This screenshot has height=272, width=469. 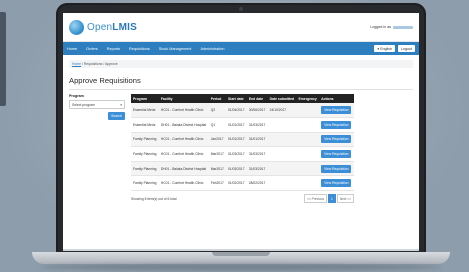 What do you see at coordinates (72, 49) in the screenshot?
I see `nav-home: Home` at bounding box center [72, 49].